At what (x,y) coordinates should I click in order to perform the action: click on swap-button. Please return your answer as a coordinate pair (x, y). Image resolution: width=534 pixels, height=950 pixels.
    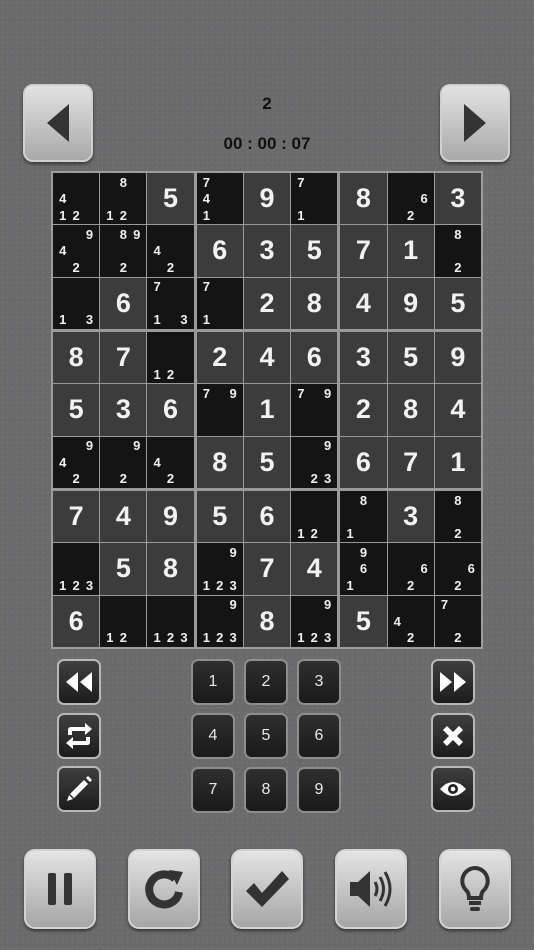
    Looking at the image, I should click on (79, 736).